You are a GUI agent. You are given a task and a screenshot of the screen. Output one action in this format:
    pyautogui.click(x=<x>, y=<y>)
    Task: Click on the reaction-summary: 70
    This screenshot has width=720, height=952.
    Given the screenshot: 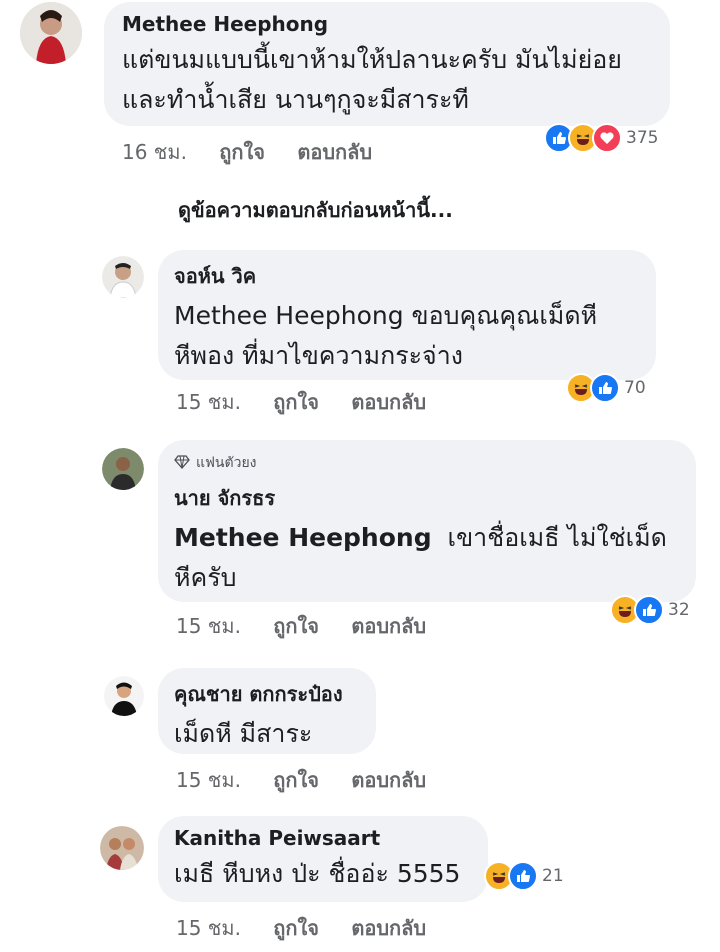 What is the action you would take?
    pyautogui.click(x=606, y=388)
    